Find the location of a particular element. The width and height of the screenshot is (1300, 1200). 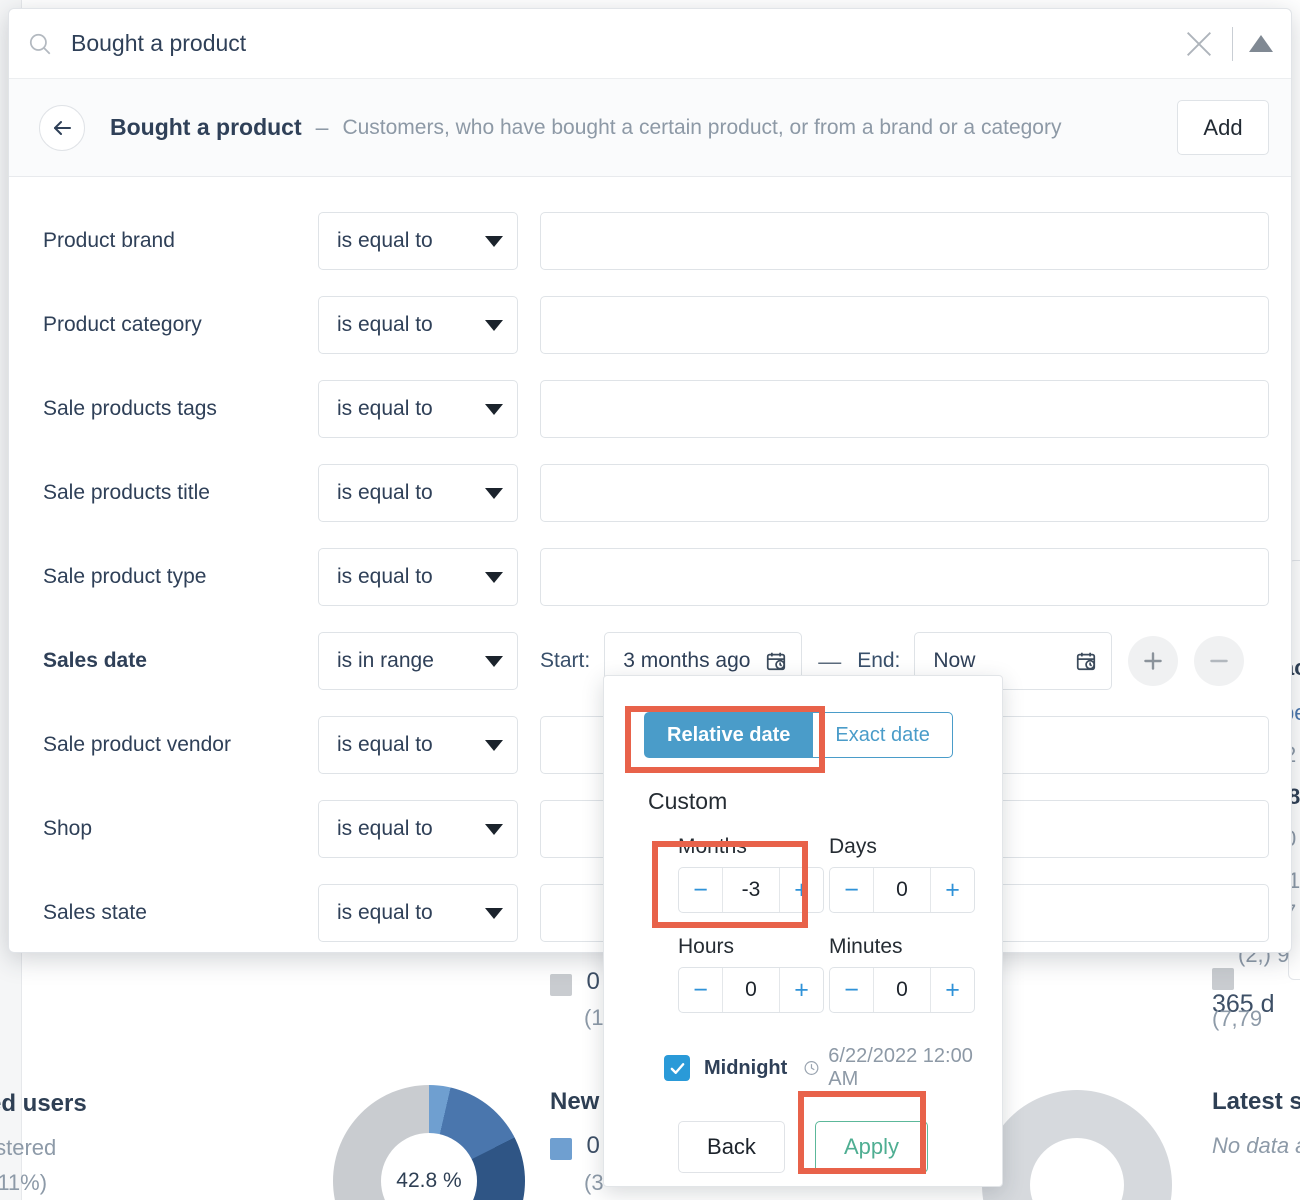

operator-select-sales-state: is equal to is located at coordinates (418, 913).